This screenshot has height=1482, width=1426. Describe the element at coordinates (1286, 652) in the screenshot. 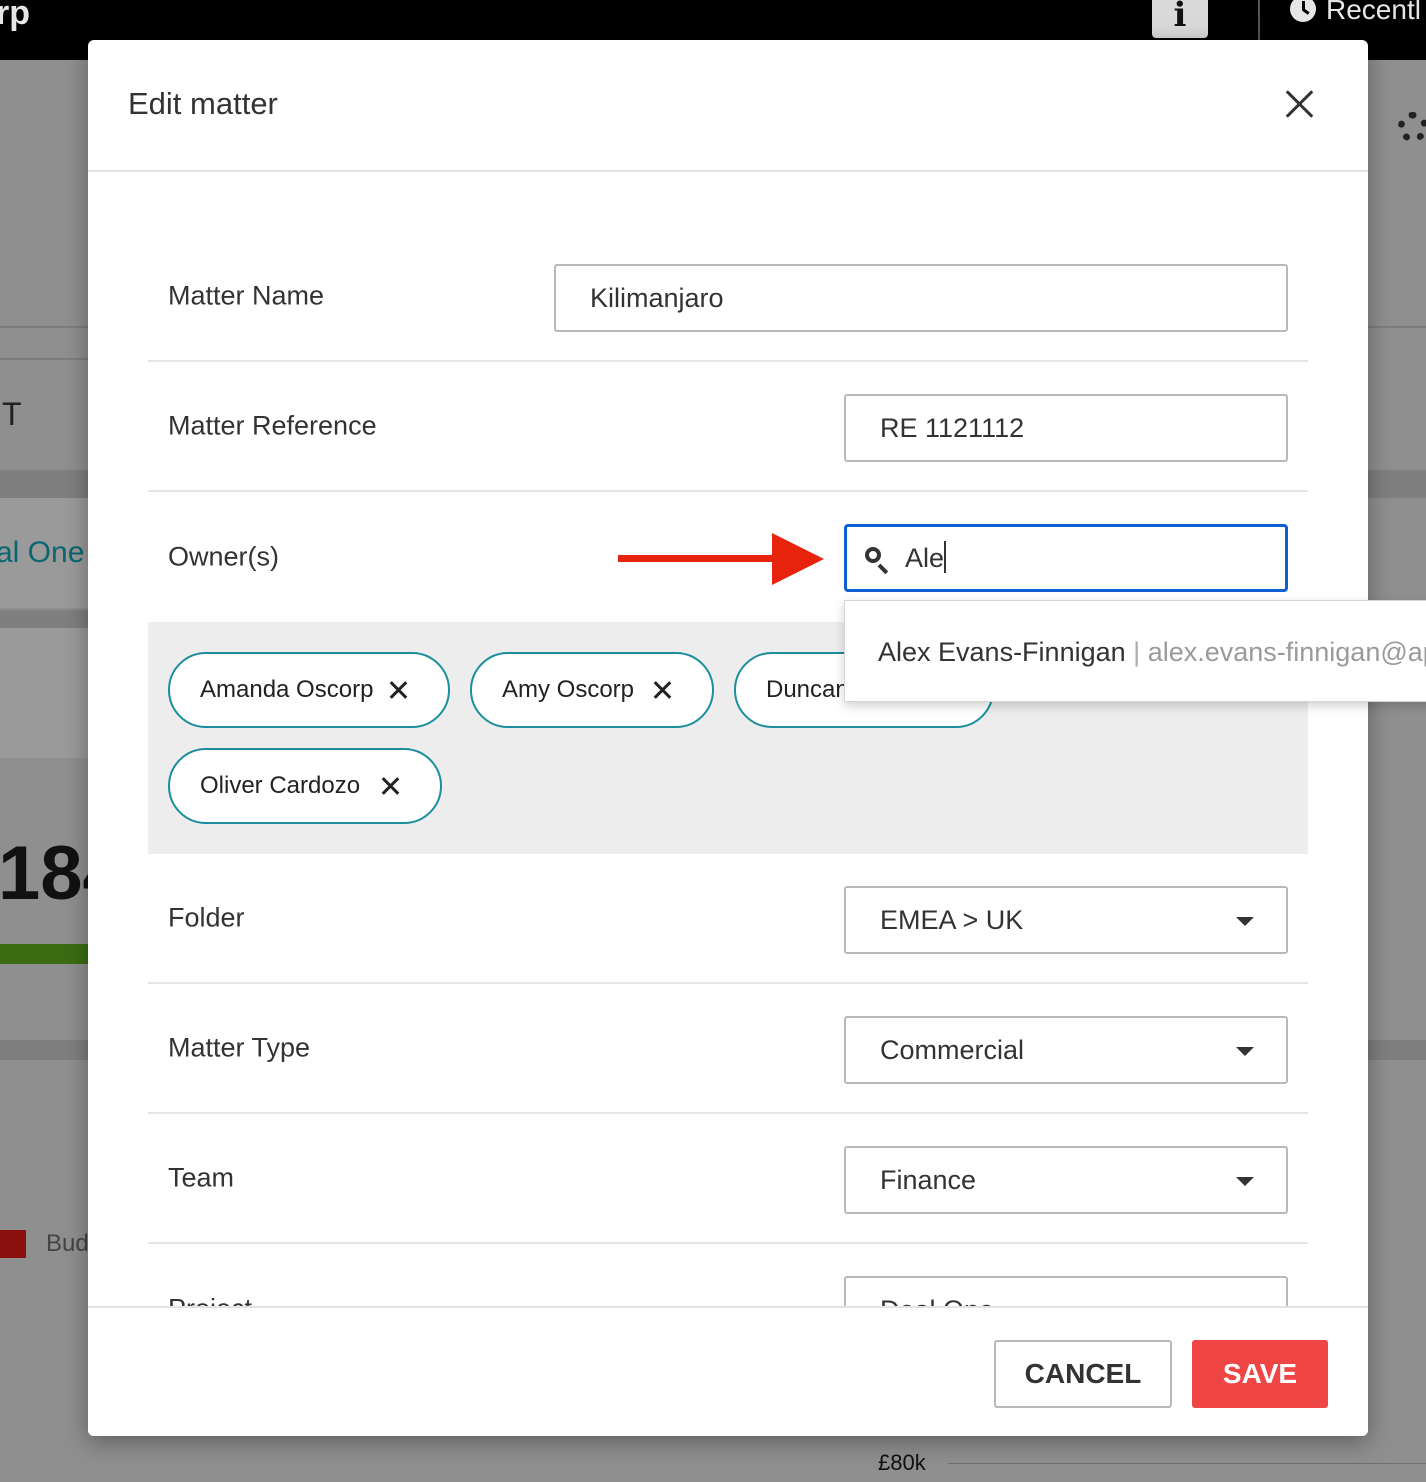

I see `suggestion-email: alex.evans-finnigan@ap` at that location.